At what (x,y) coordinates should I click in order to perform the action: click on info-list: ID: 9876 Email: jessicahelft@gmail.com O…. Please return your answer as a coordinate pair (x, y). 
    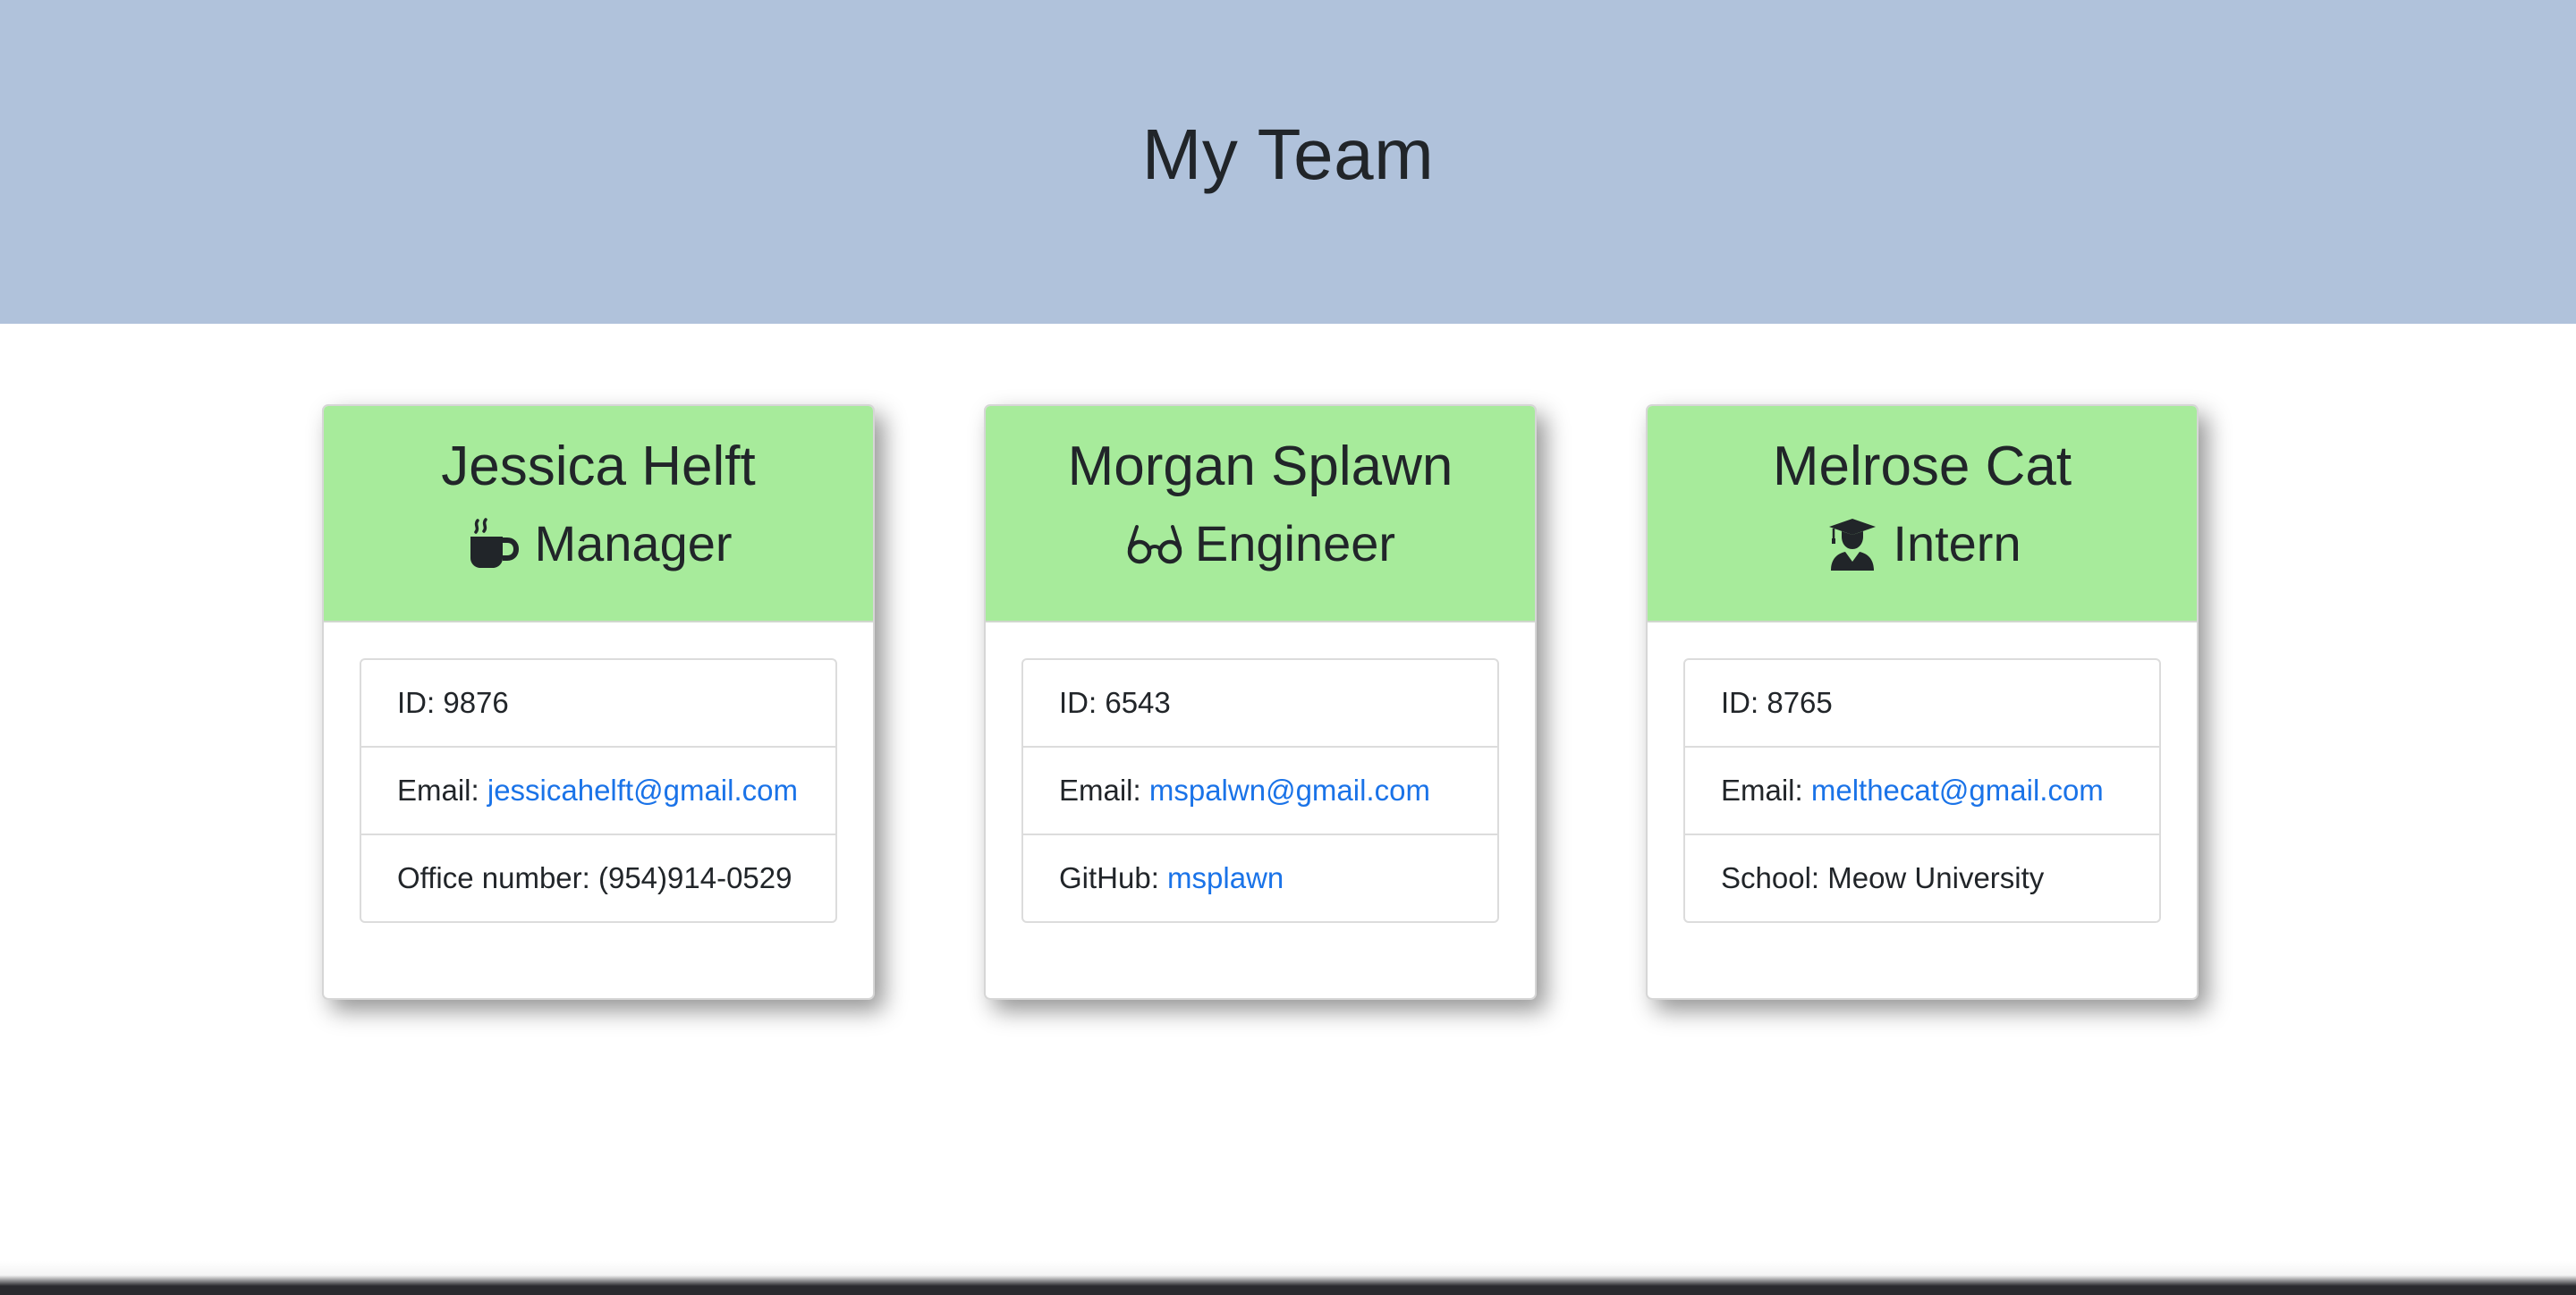
    Looking at the image, I should click on (598, 790).